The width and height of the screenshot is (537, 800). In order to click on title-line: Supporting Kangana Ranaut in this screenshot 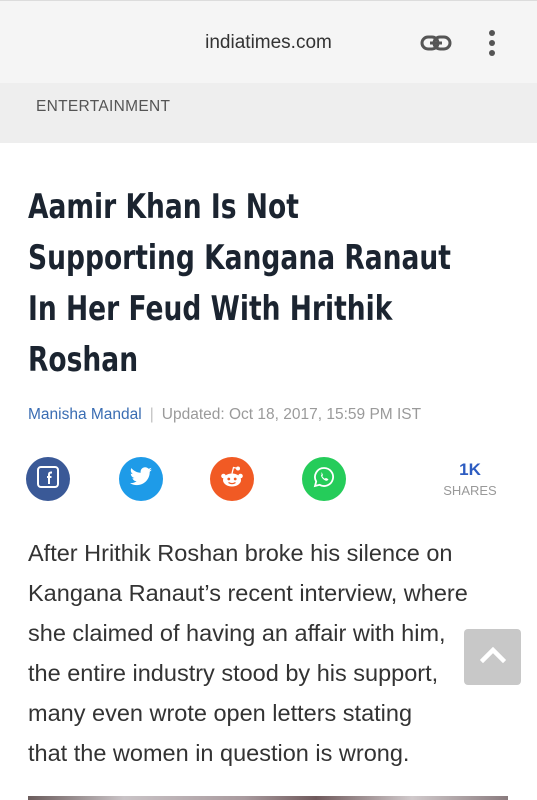, I will do `click(239, 258)`.